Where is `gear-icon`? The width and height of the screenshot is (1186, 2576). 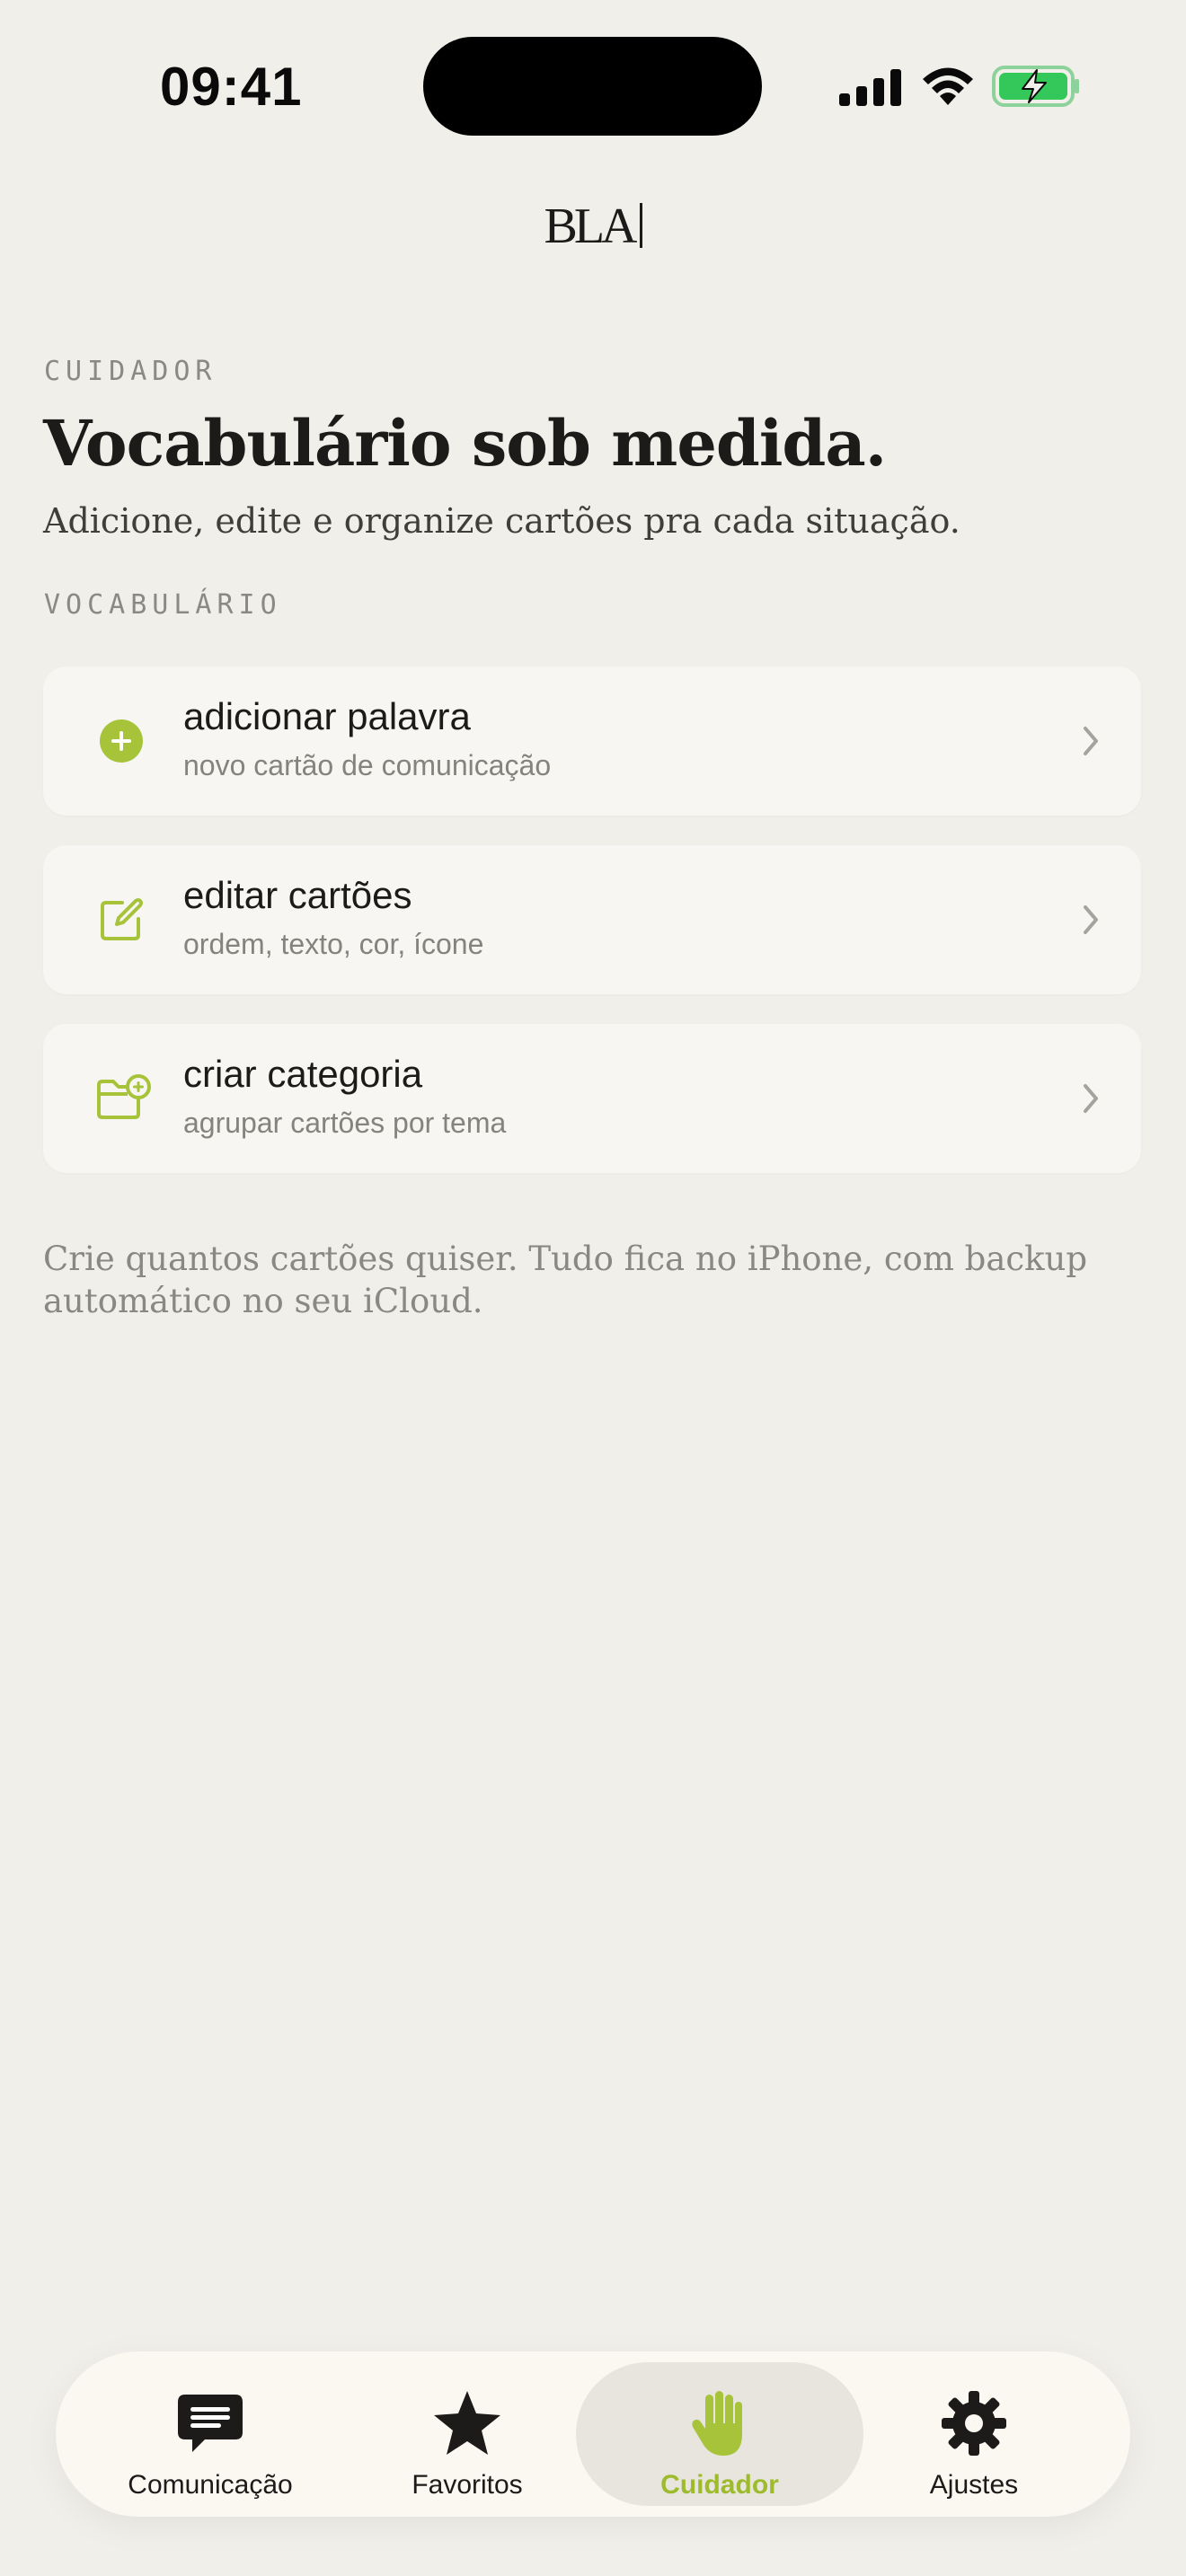
gear-icon is located at coordinates (974, 2423).